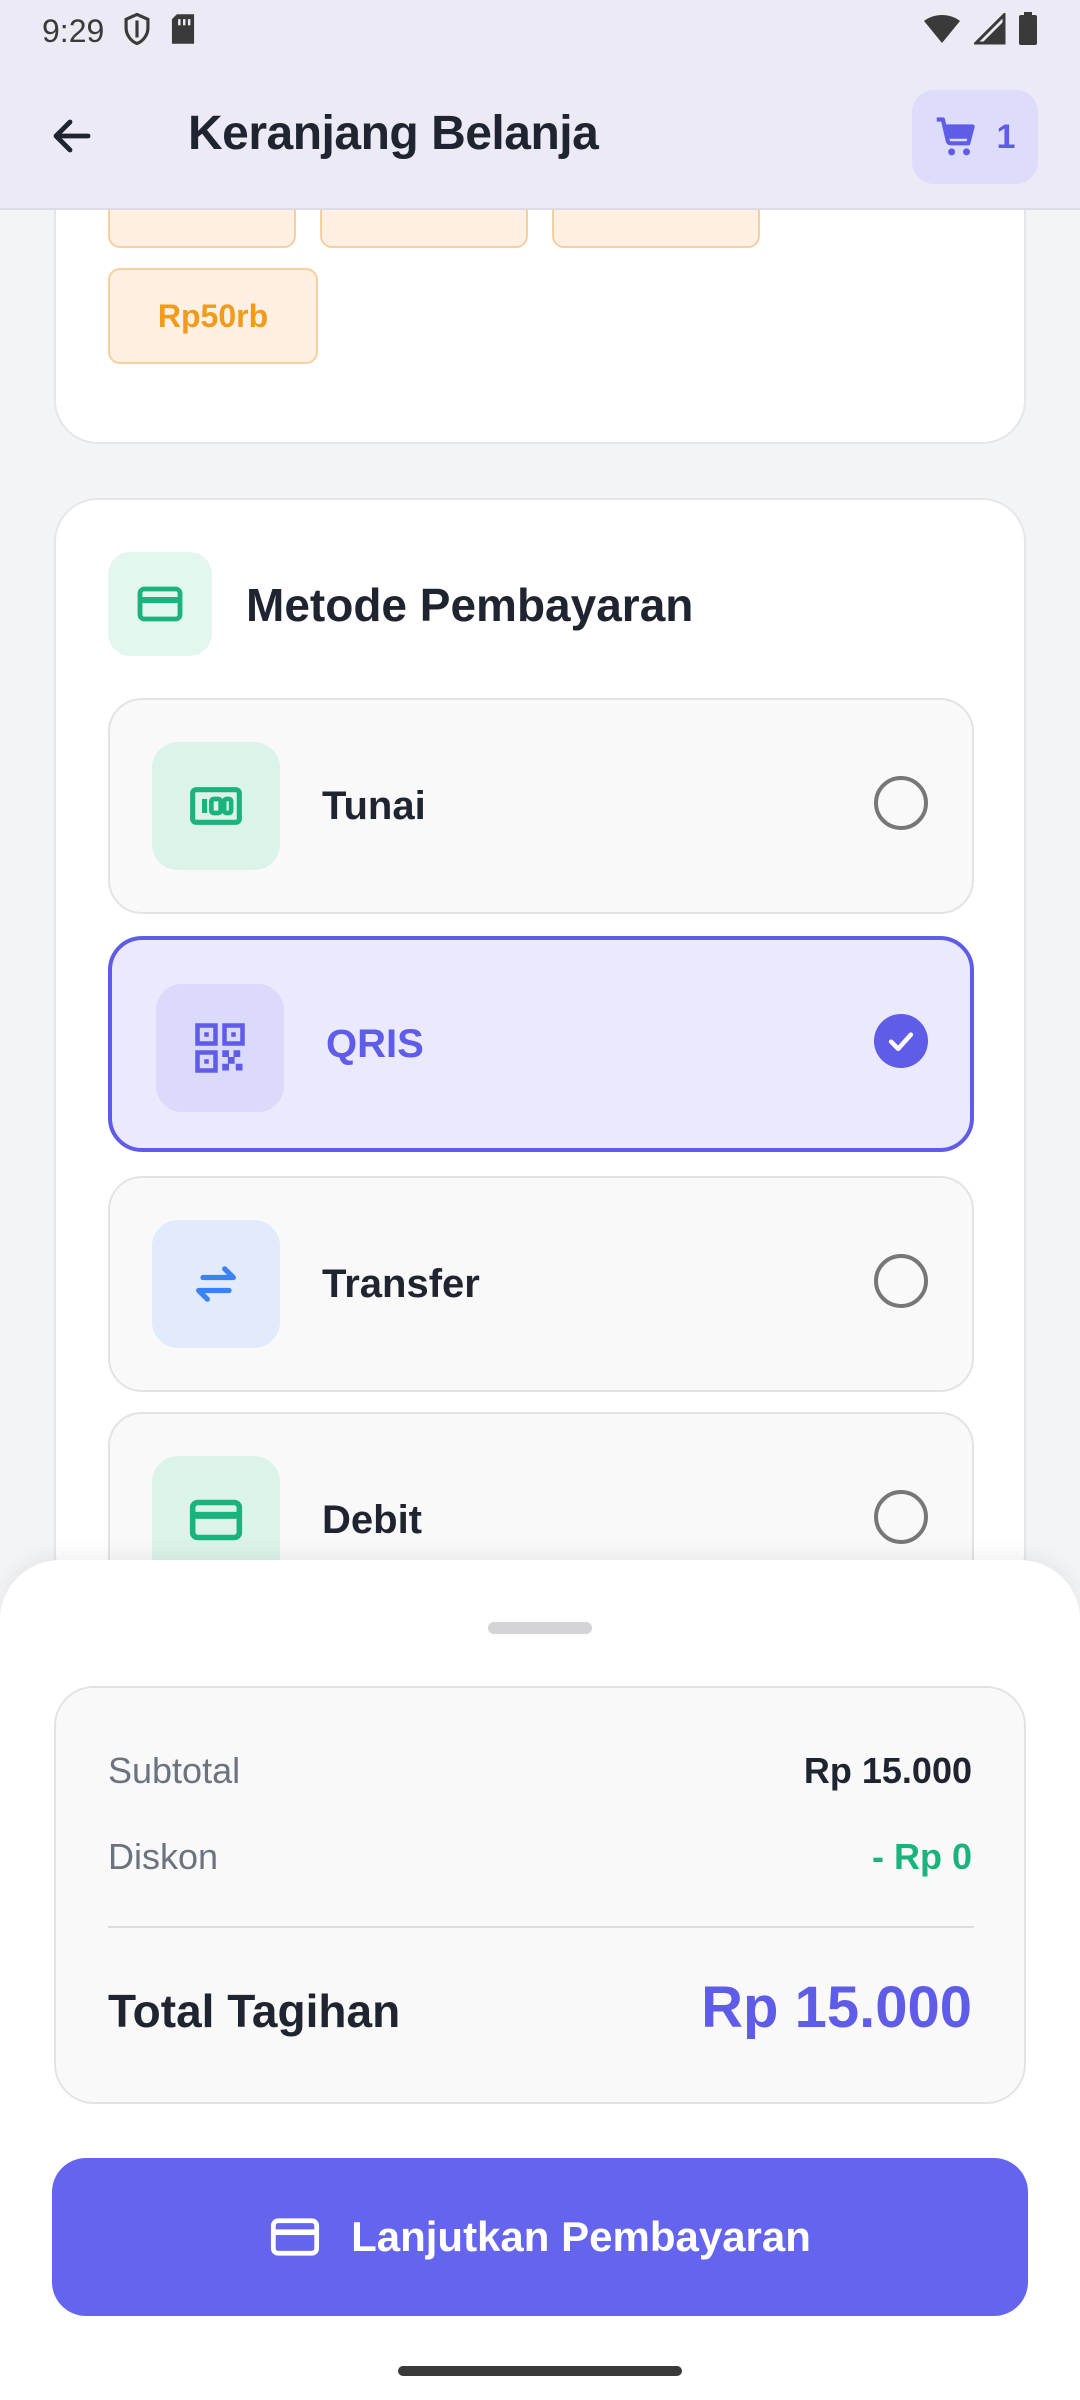 The height and width of the screenshot is (2400, 1080). What do you see at coordinates (183, 31) in the screenshot?
I see `sim-card-icon` at bounding box center [183, 31].